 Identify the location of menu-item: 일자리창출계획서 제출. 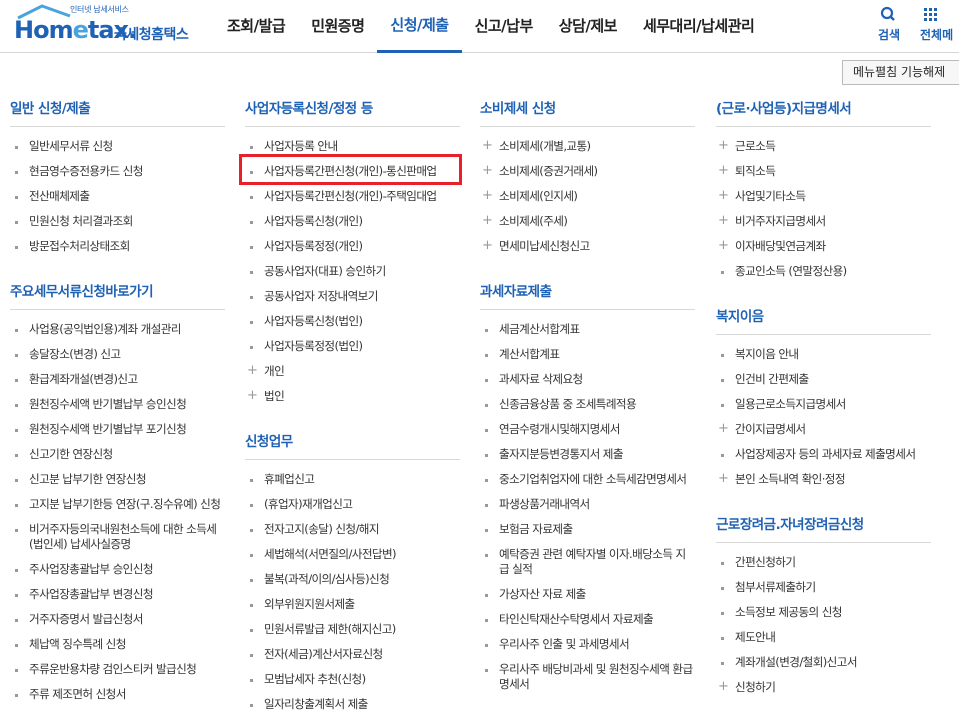
(352, 704).